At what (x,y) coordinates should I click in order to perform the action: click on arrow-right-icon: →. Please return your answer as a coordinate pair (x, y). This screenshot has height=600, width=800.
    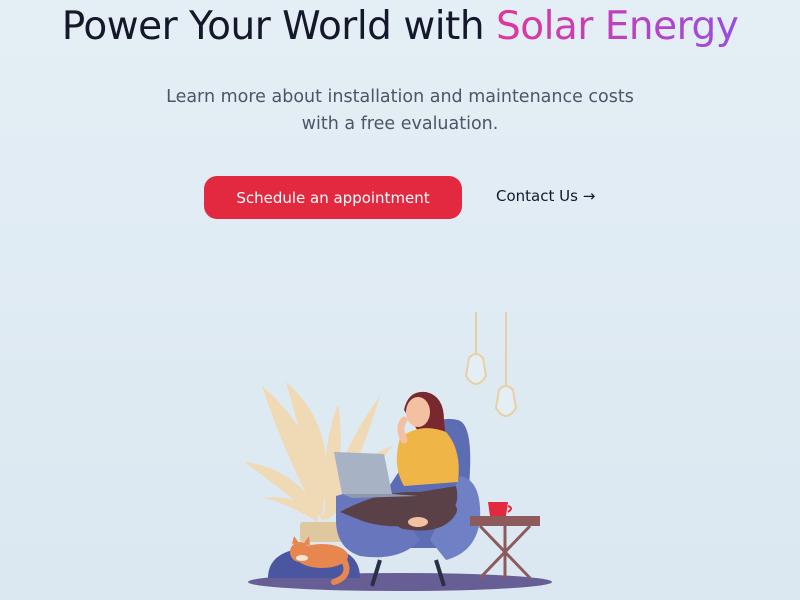
    Looking at the image, I should click on (589, 196).